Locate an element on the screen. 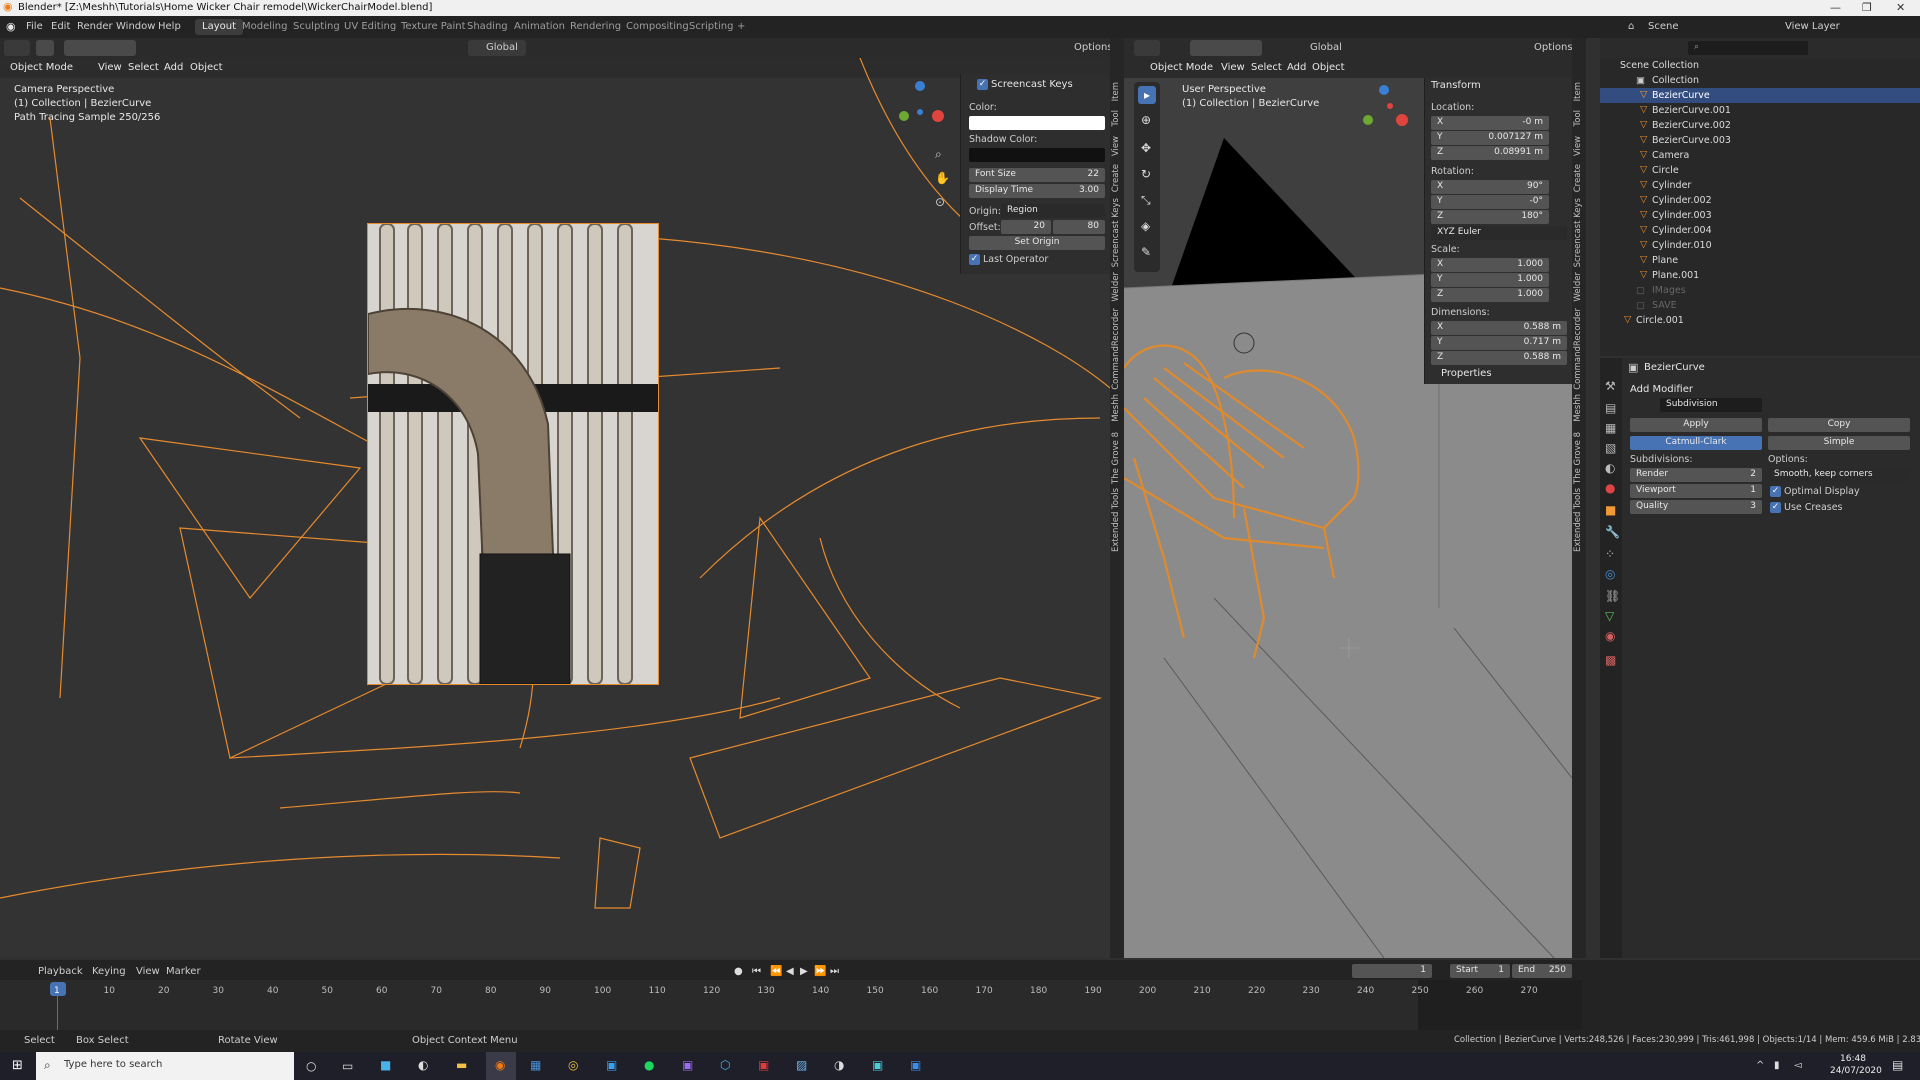 The width and height of the screenshot is (1920, 1080). outliner-row: ▽ Camera is located at coordinates (1760, 155).